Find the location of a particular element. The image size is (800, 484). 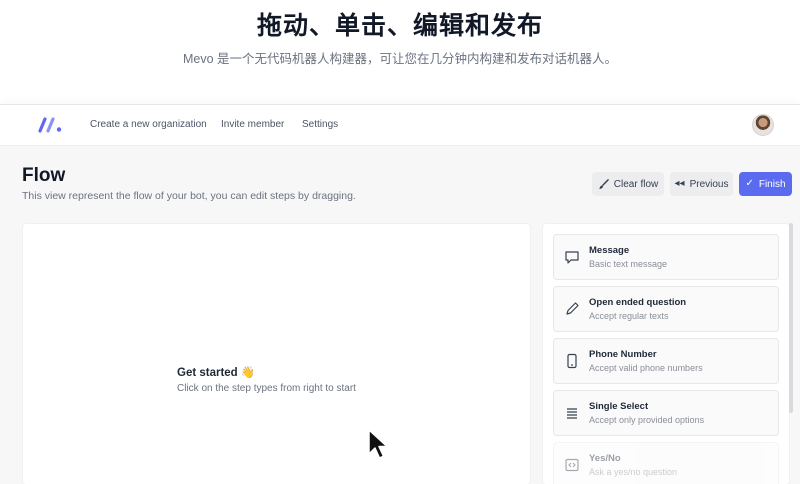

previous-button: ◂◂ Previous is located at coordinates (701, 184).